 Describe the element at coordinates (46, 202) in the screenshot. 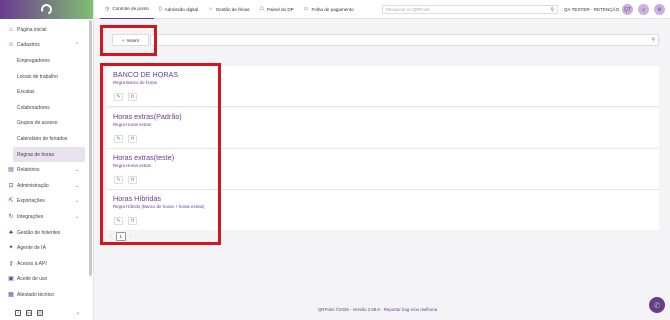

I see `sidebar-item-exporta-es: ⇱ Exportações ⌄` at that location.